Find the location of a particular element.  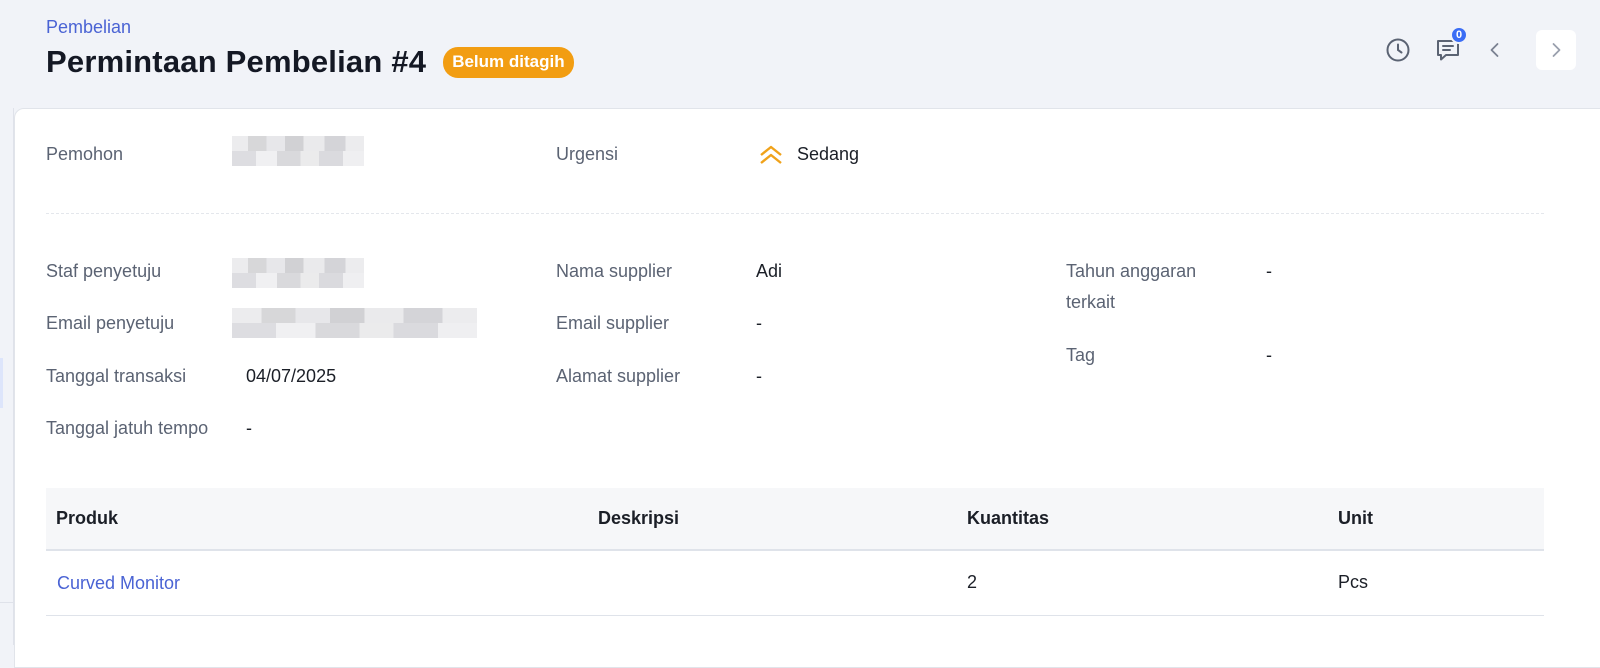

transaction-date-label: Tanggal transaksi is located at coordinates (116, 376).